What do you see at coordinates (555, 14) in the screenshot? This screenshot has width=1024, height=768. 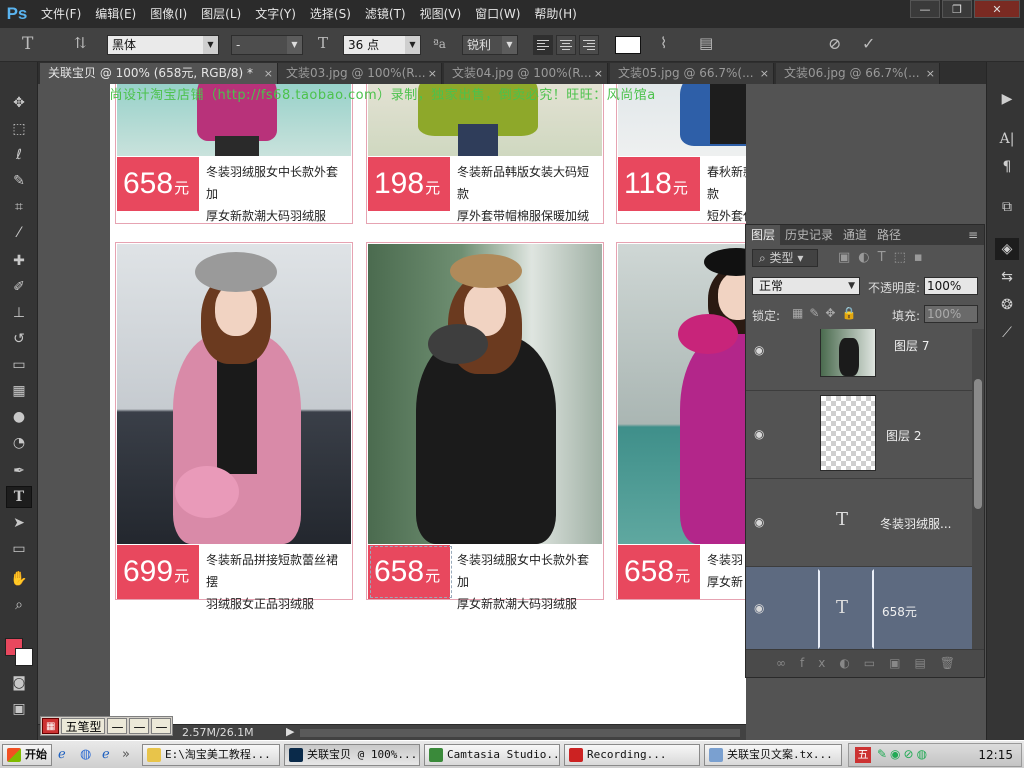 I see `menu-help: 帮助(H)` at bounding box center [555, 14].